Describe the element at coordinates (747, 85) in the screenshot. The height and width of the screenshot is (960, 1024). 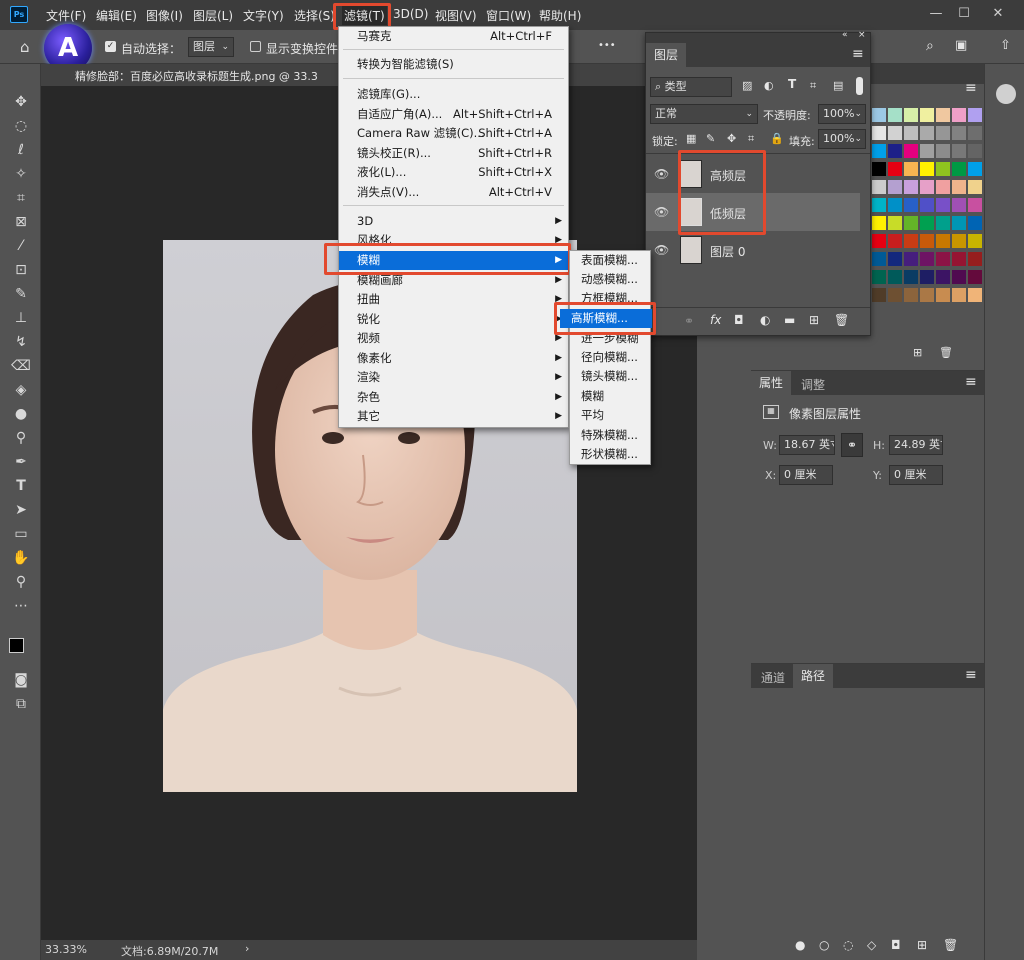
I see `filter-pixel-icon: ▨` at that location.